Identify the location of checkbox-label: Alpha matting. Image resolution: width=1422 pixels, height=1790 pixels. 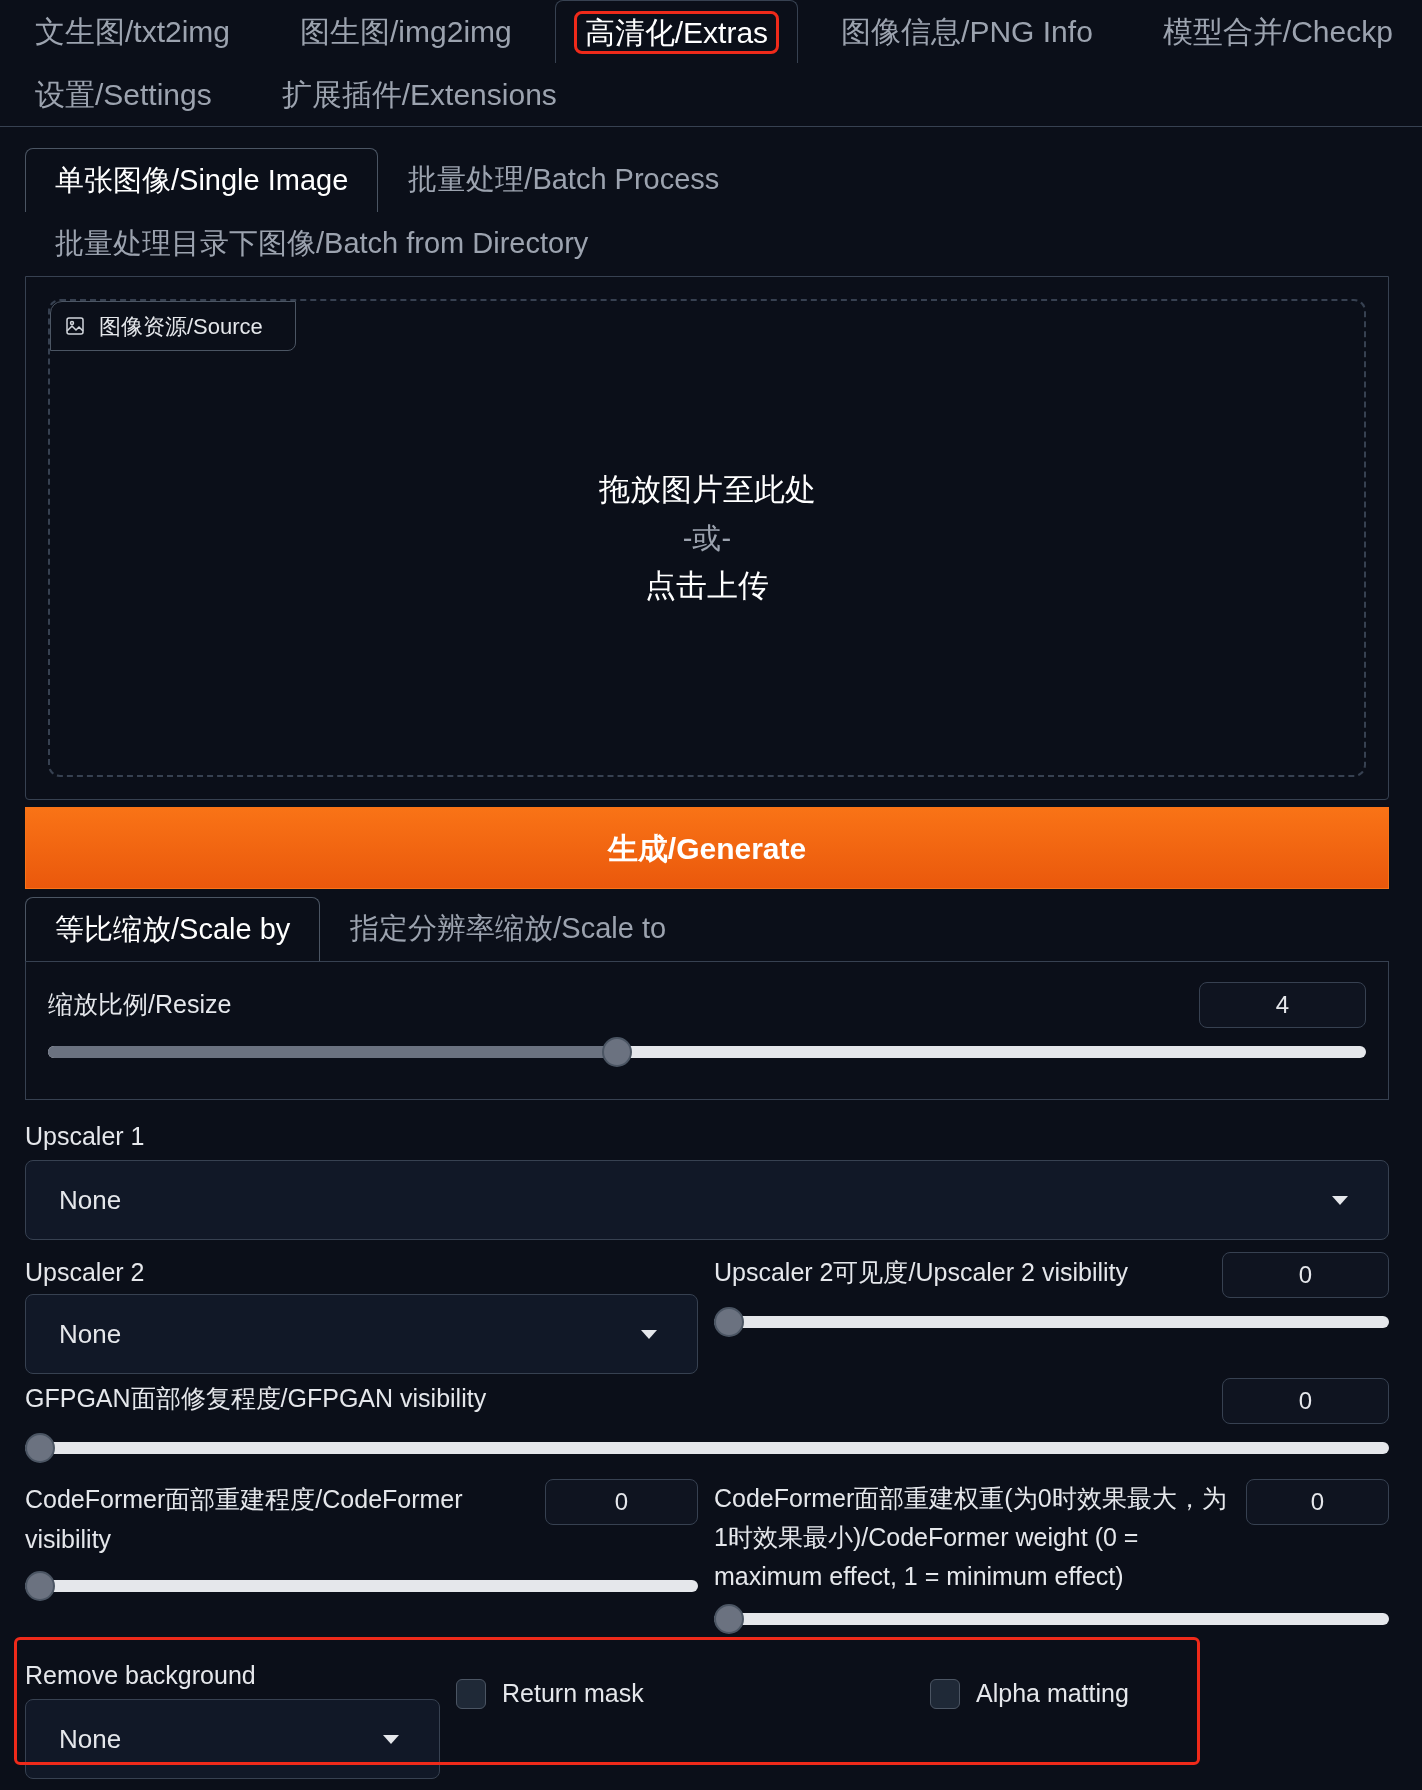
(1052, 1694).